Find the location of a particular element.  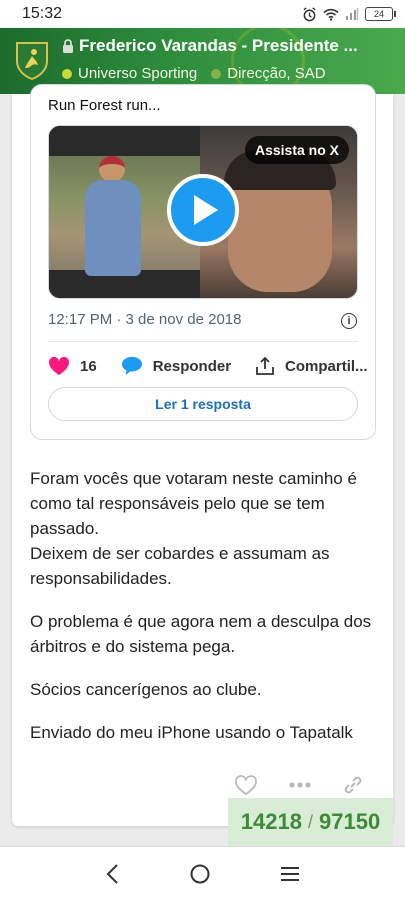

post-counter: 14218 / 97150 is located at coordinates (310, 822).